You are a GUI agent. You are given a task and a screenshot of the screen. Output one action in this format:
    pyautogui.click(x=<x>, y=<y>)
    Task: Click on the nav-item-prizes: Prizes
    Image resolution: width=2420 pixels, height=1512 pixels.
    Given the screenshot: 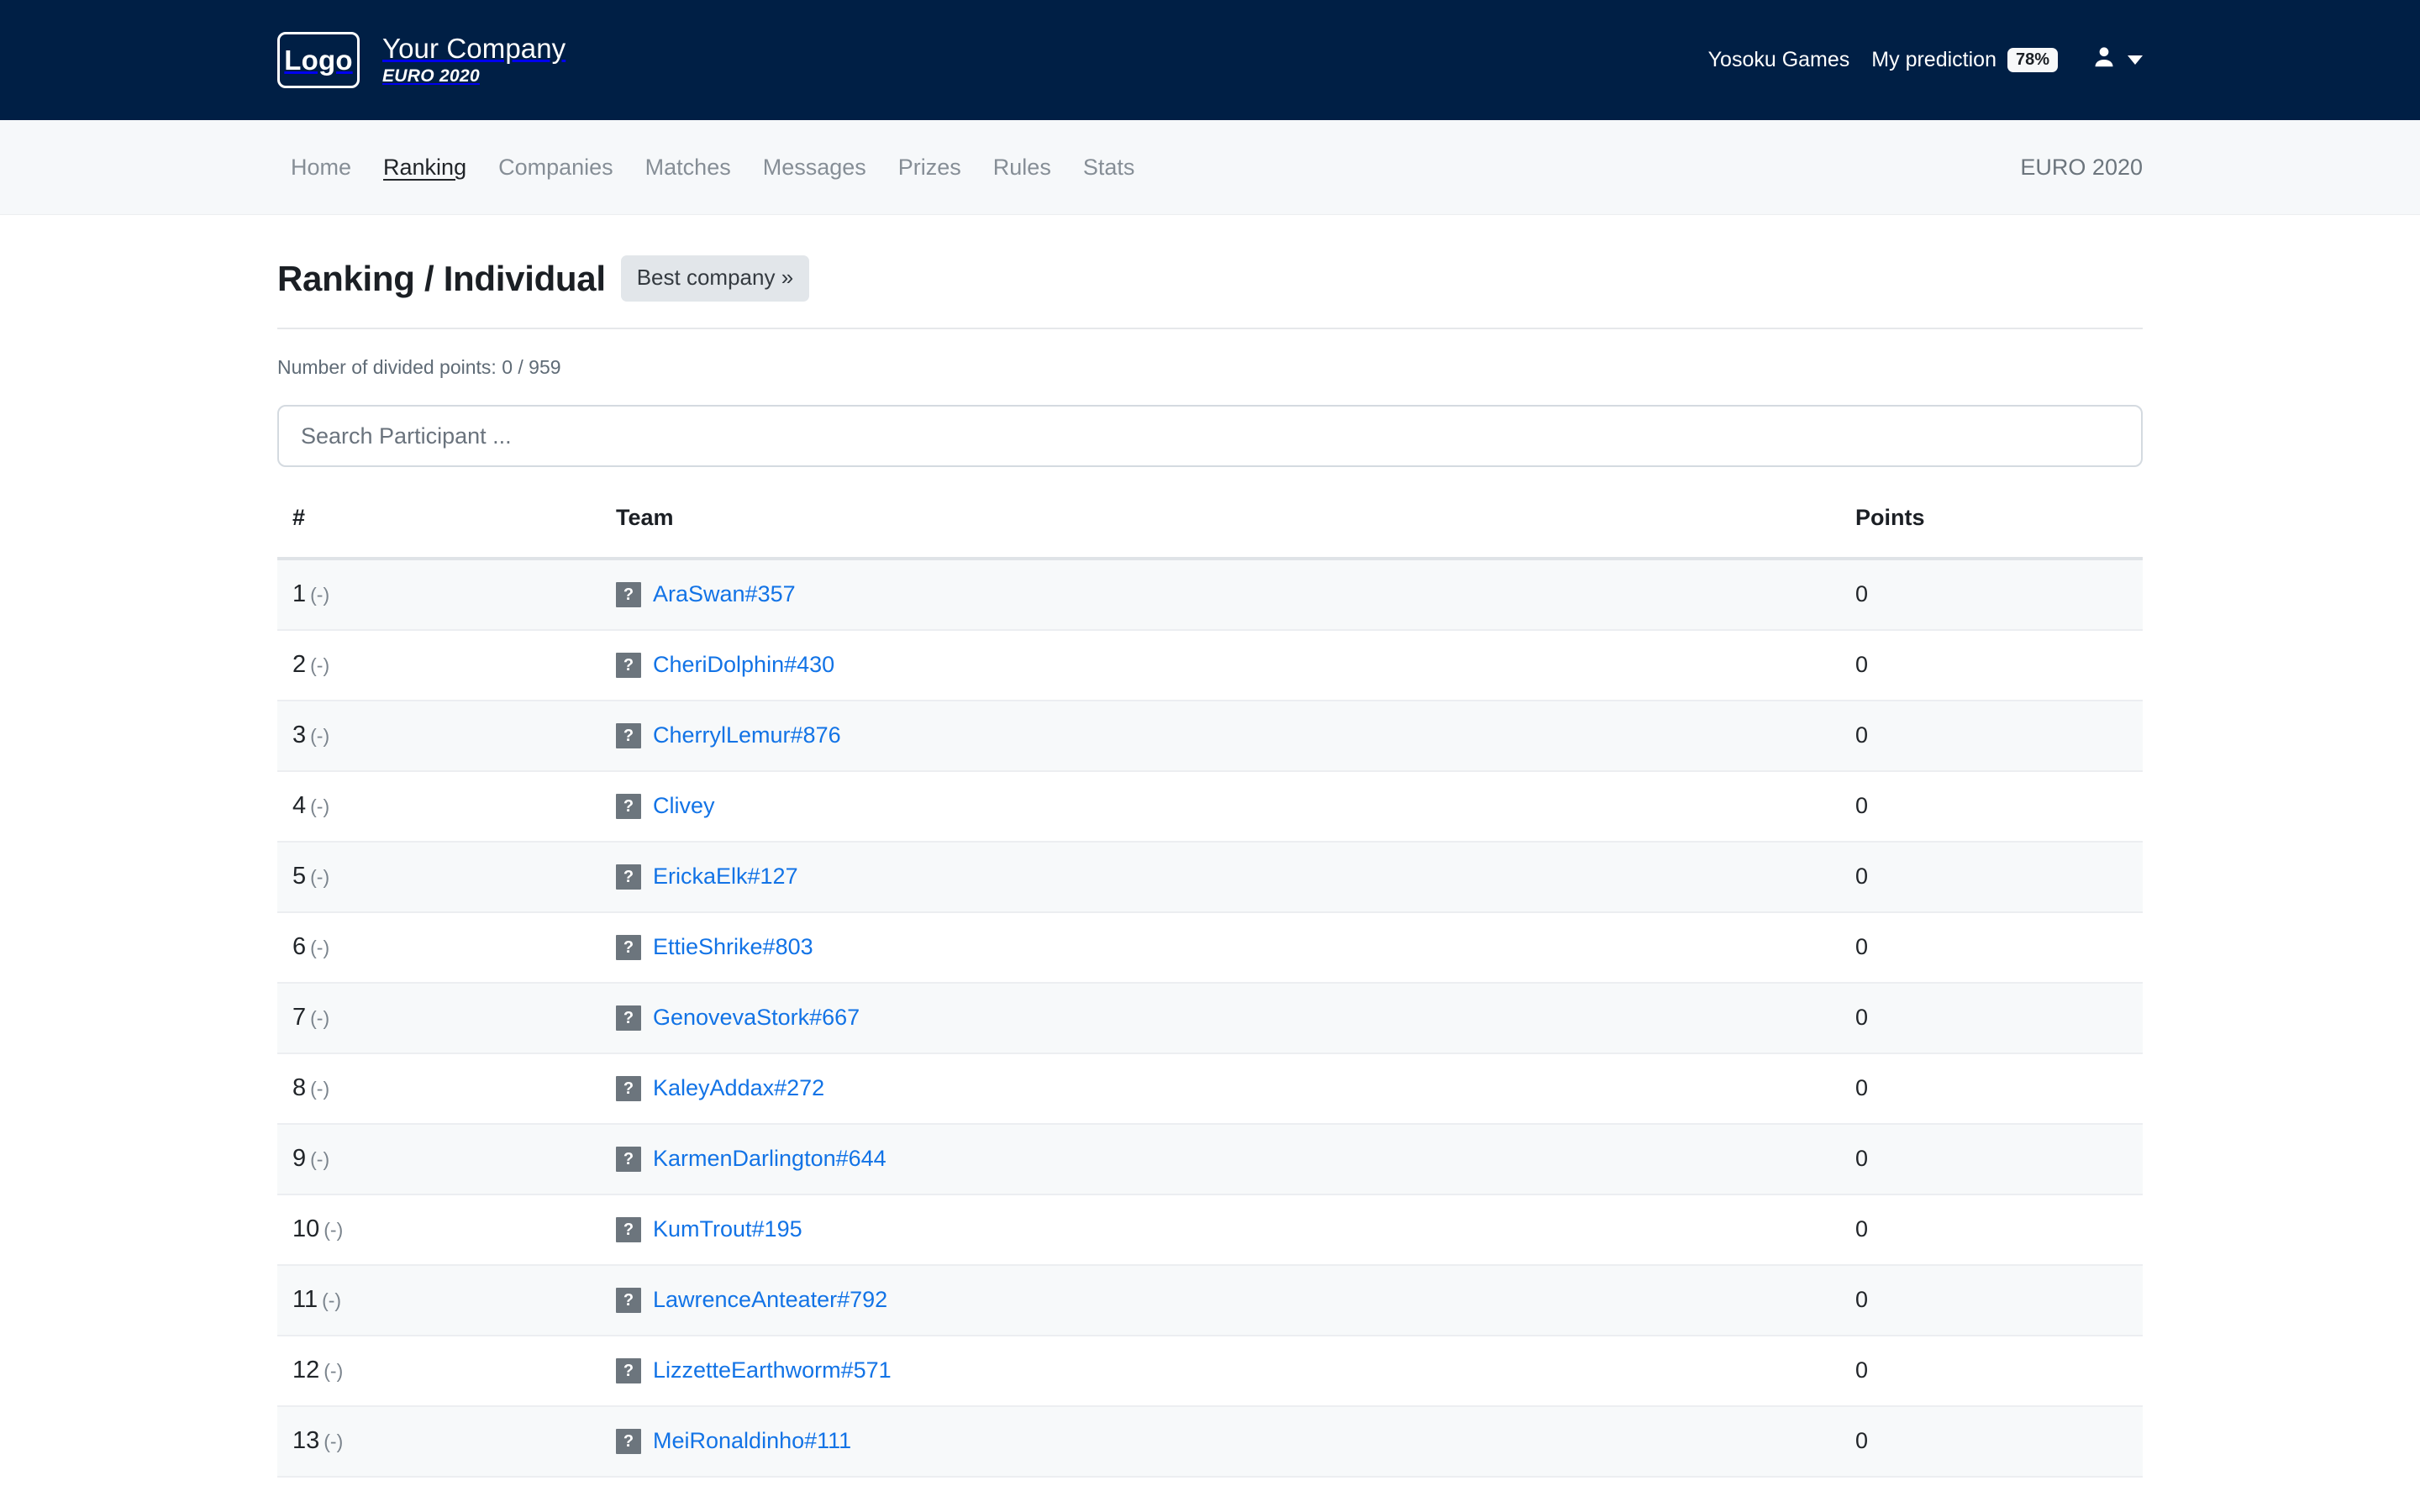 What is the action you would take?
    pyautogui.click(x=930, y=168)
    